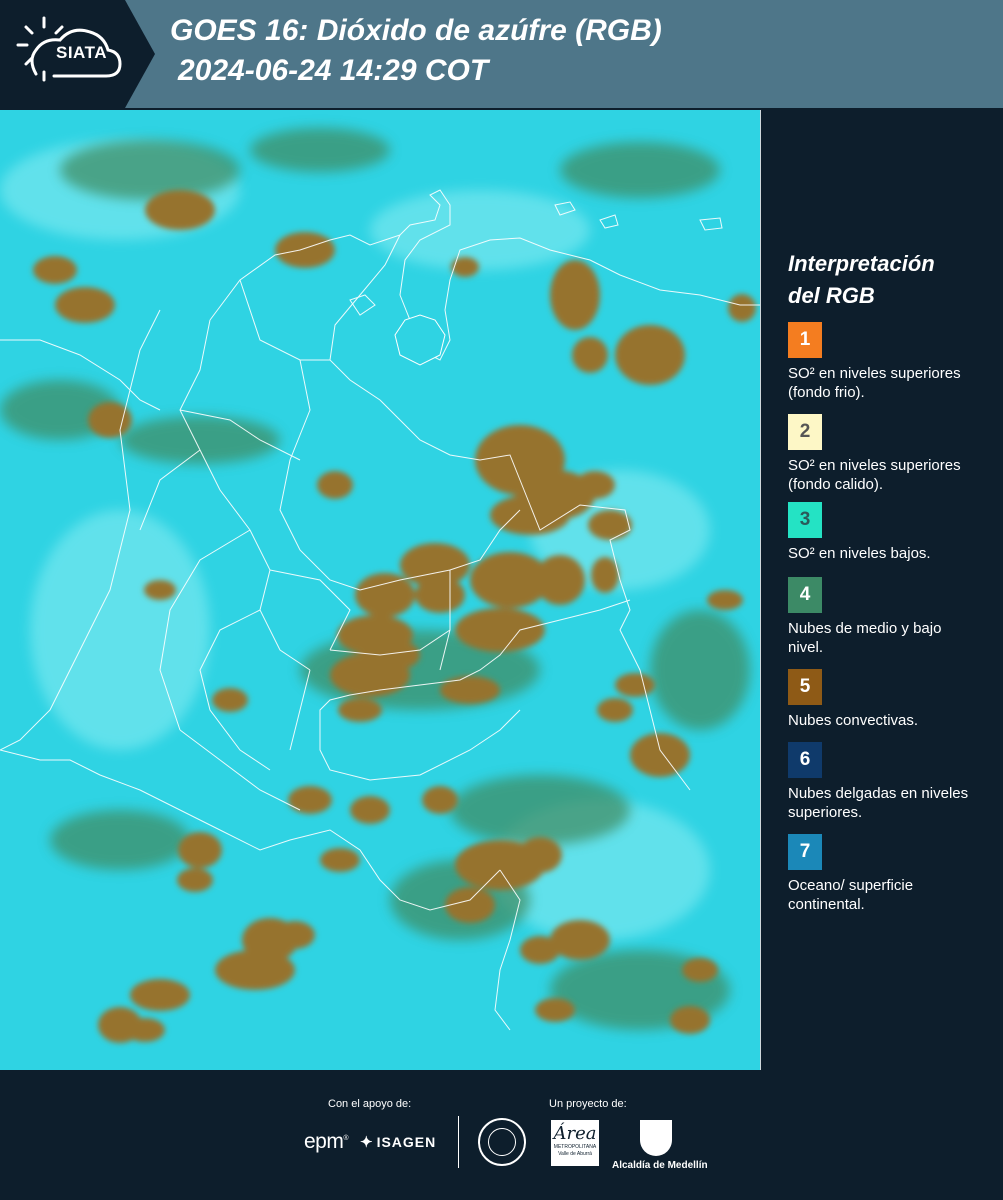  Describe the element at coordinates (859, 553) in the screenshot. I see `legend-description: SO² en niveles bajos.` at that location.